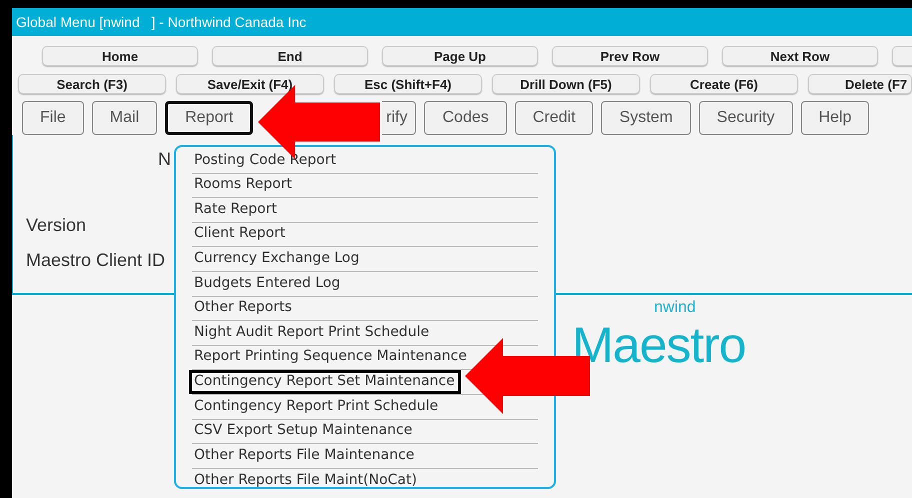  What do you see at coordinates (835, 118) in the screenshot?
I see `menu-tab: Help` at bounding box center [835, 118].